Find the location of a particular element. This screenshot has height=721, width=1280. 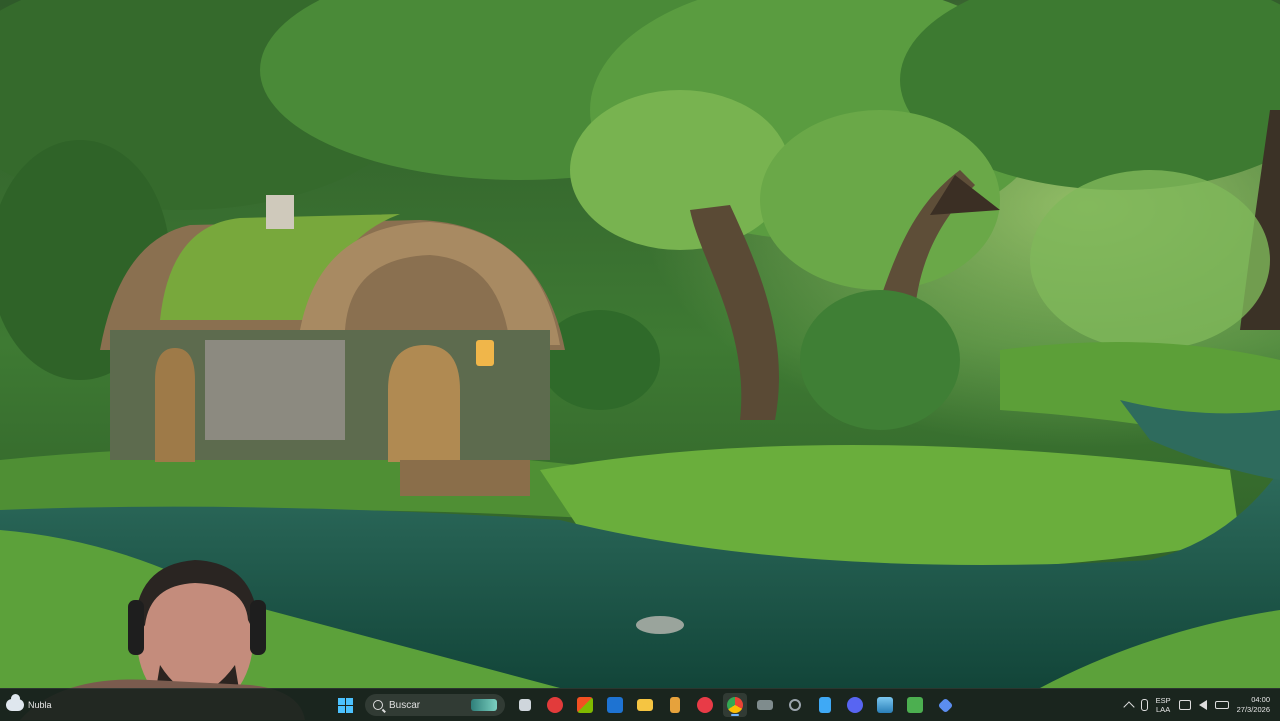

weather-label: Nubla is located at coordinates (40, 705).